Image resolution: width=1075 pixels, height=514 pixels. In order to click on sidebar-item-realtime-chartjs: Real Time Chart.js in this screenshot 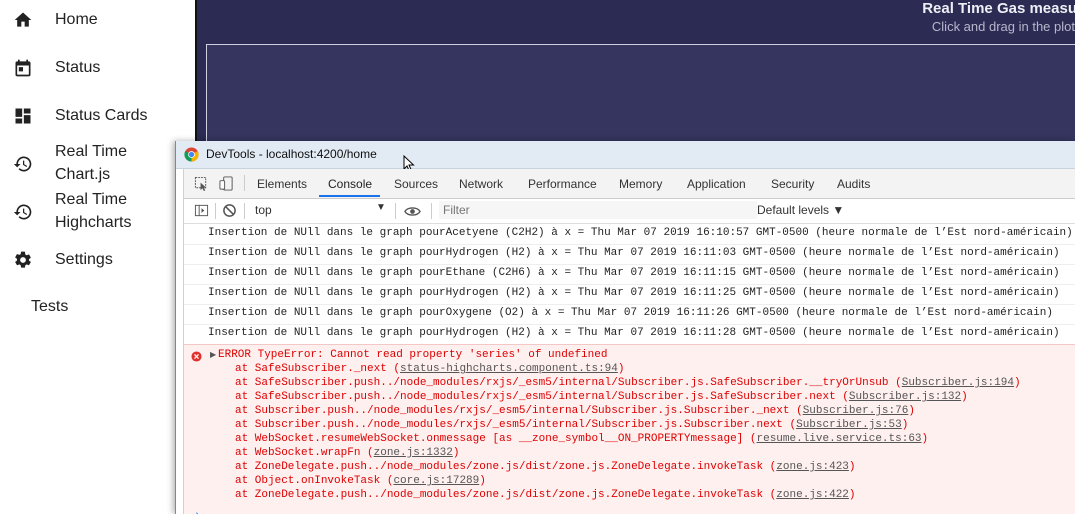, I will do `click(97, 164)`.